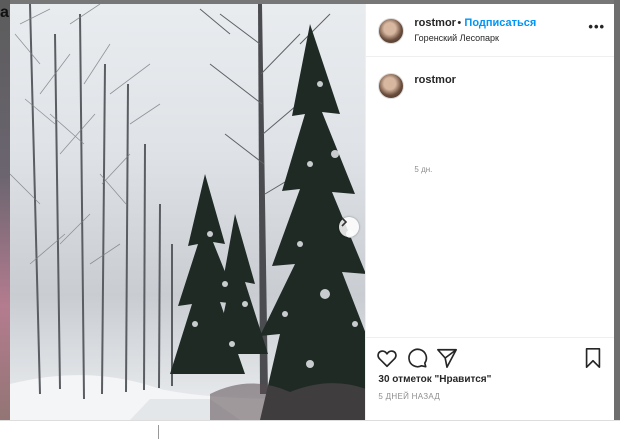  I want to click on location-link: Горенский Лесопарк, so click(456, 38).